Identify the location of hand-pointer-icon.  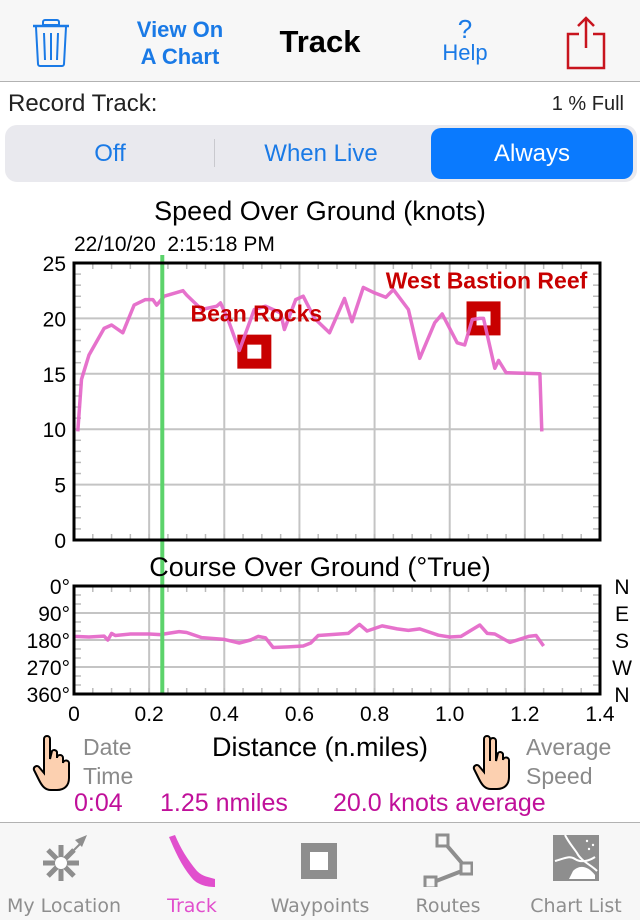
(53, 763).